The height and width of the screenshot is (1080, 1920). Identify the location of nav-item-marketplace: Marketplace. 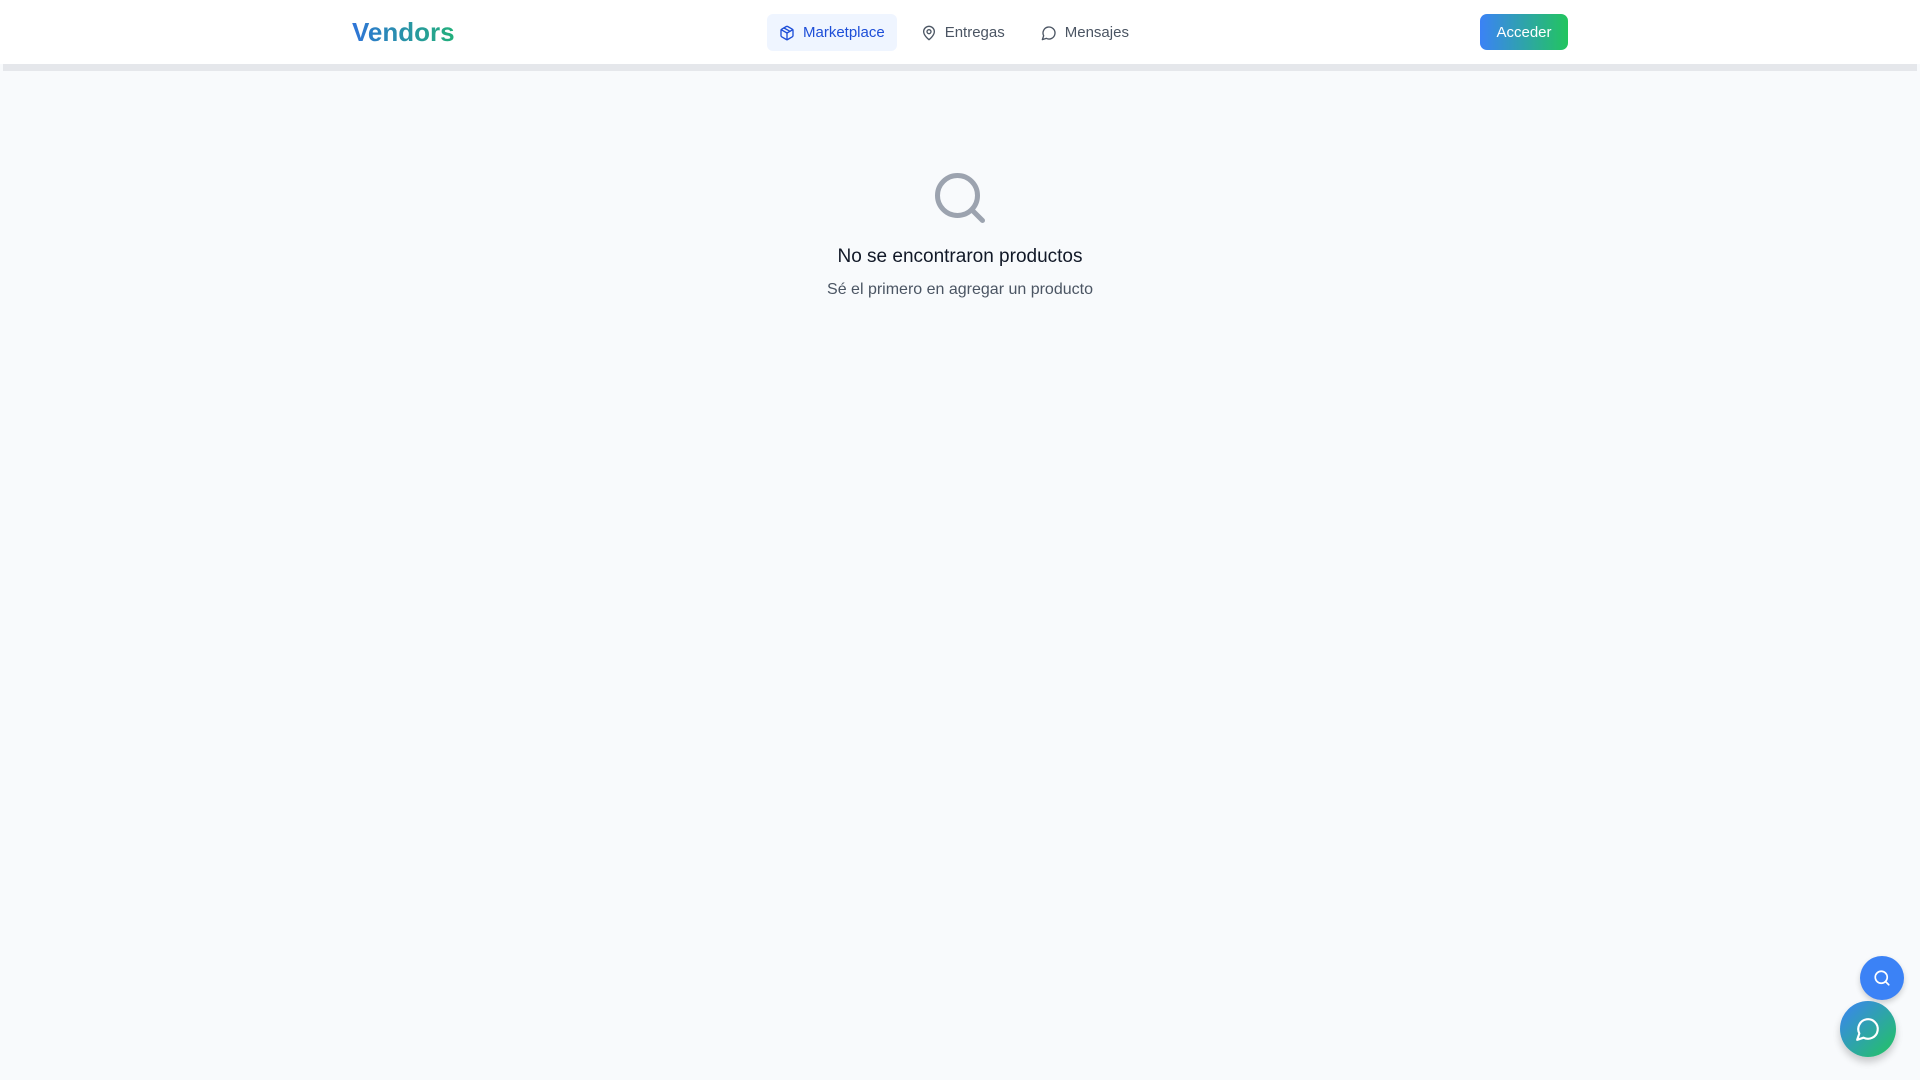
(832, 32).